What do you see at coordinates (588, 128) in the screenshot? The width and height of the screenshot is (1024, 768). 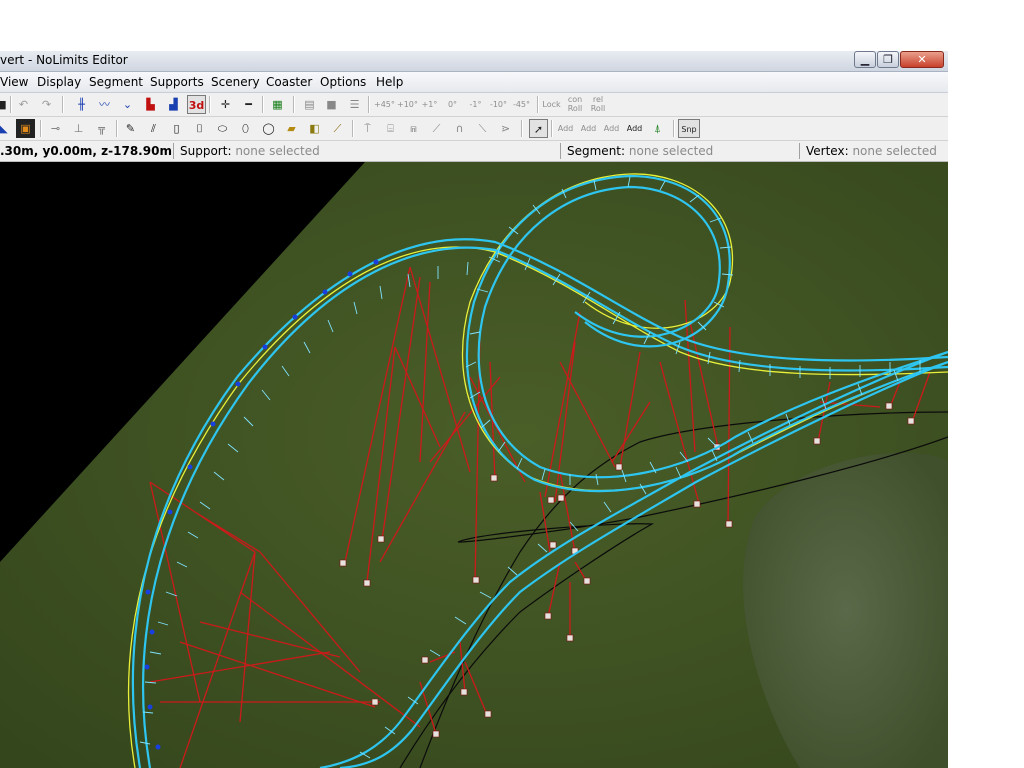 I see `add-link-button: Add` at bounding box center [588, 128].